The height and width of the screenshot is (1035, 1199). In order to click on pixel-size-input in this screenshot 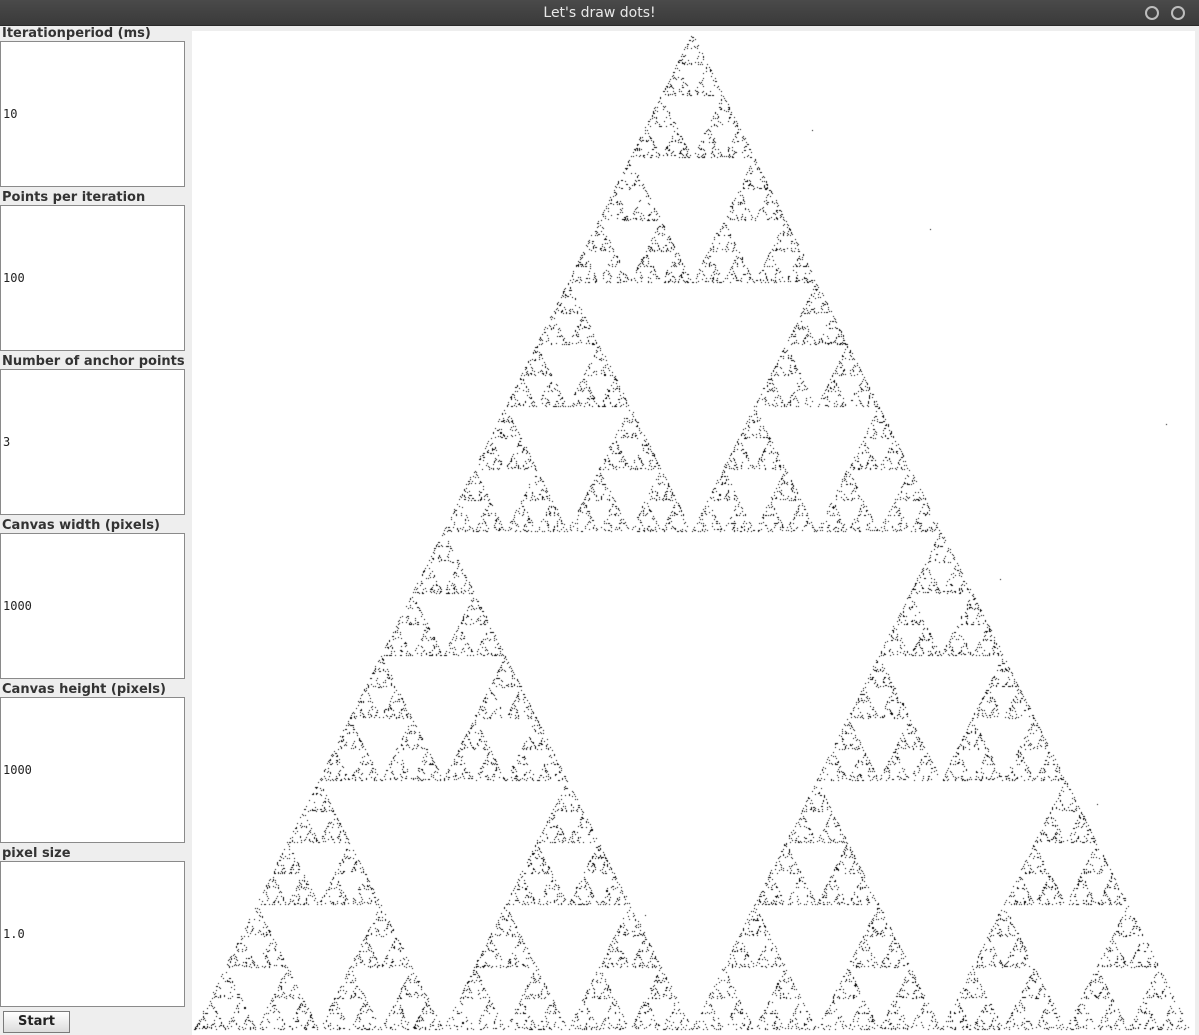, I will do `click(92, 934)`.